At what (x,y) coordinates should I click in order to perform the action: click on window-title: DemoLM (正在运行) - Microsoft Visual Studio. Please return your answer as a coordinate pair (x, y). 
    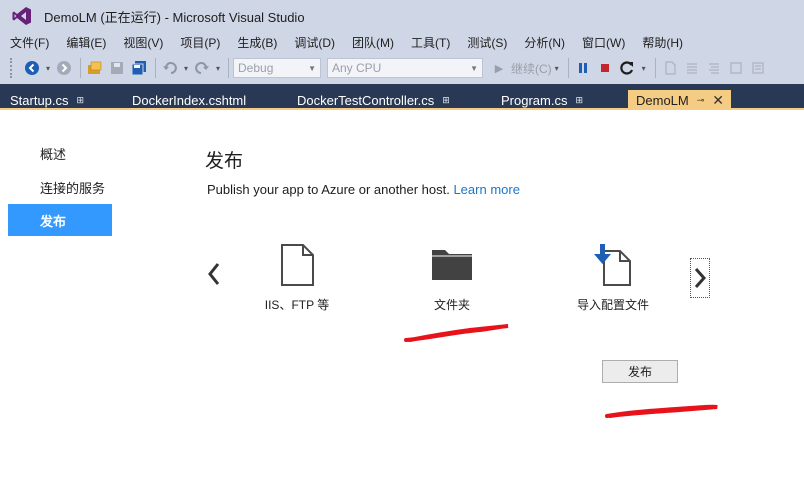
    Looking at the image, I should click on (174, 17).